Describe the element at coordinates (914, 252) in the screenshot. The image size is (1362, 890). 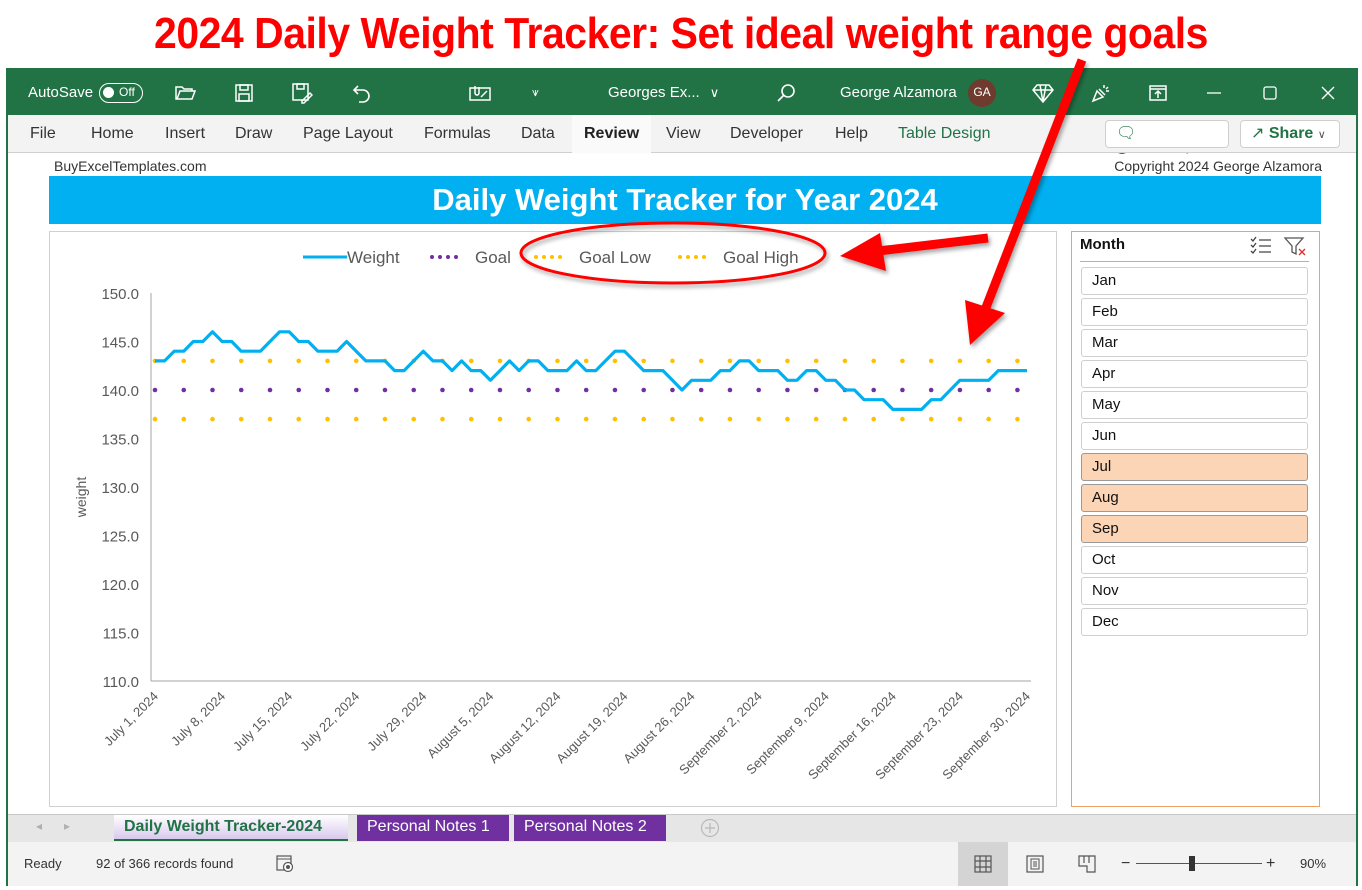
I see `annotation-arrow-legend` at that location.